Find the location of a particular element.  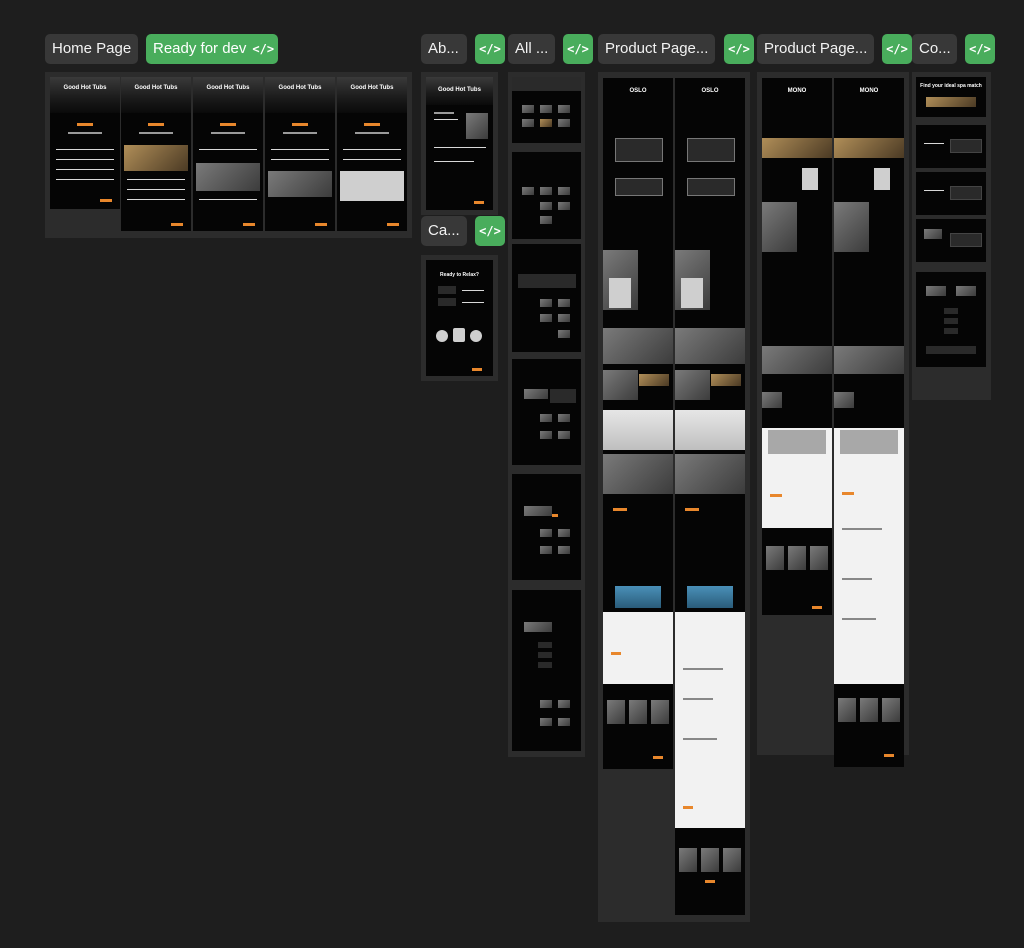

all-products-section is located at coordinates (546, 414).